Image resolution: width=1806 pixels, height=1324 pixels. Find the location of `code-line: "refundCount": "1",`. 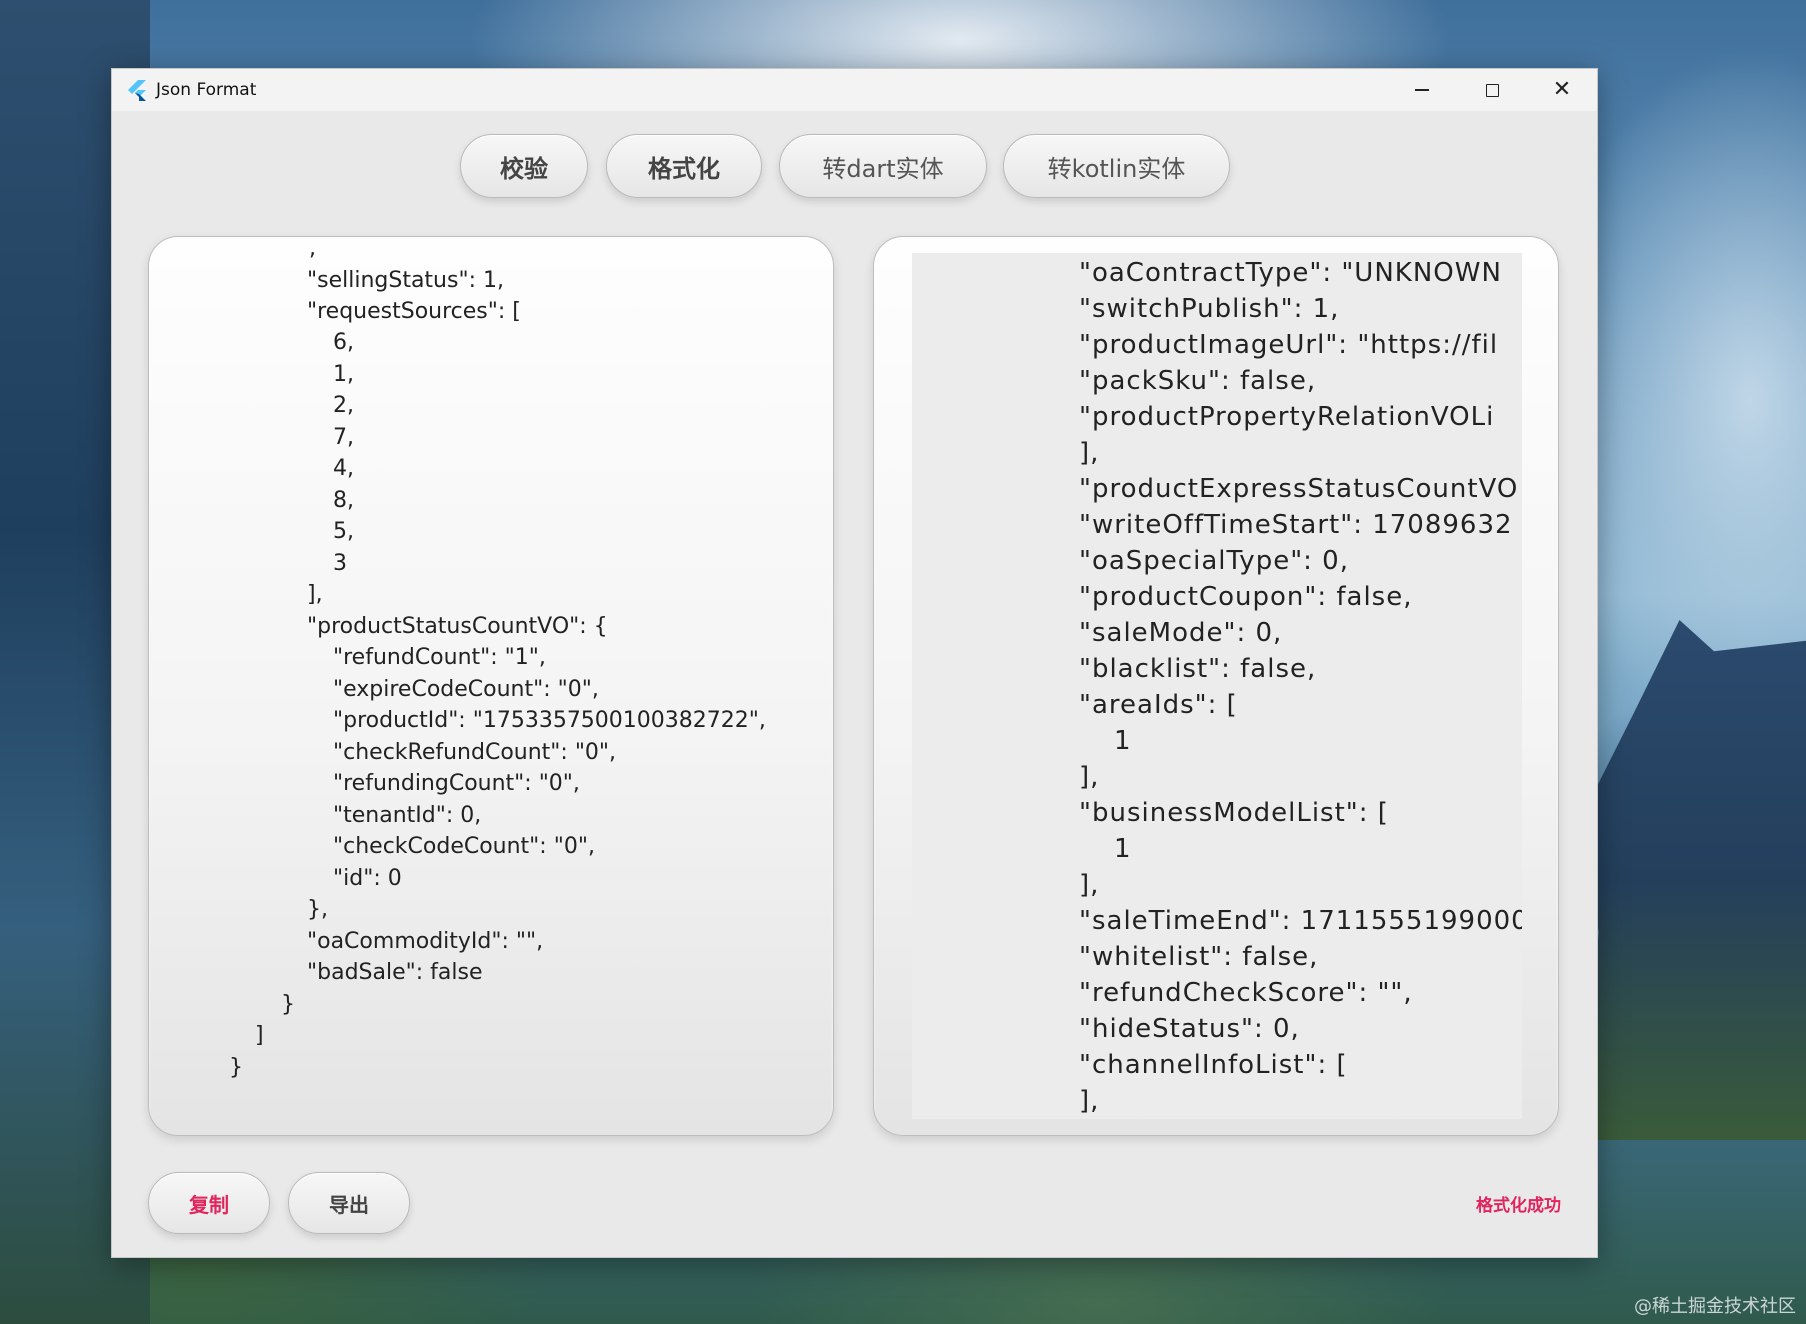

code-line: "refundCount": "1", is located at coordinates (439, 657).